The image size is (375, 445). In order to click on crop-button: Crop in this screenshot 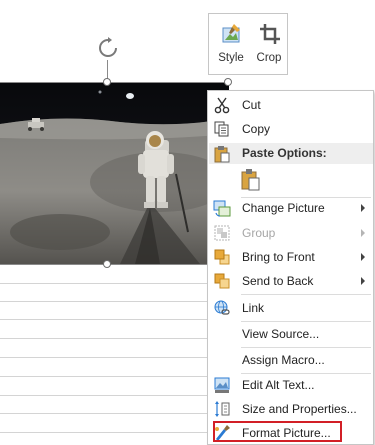, I will do `click(269, 44)`.